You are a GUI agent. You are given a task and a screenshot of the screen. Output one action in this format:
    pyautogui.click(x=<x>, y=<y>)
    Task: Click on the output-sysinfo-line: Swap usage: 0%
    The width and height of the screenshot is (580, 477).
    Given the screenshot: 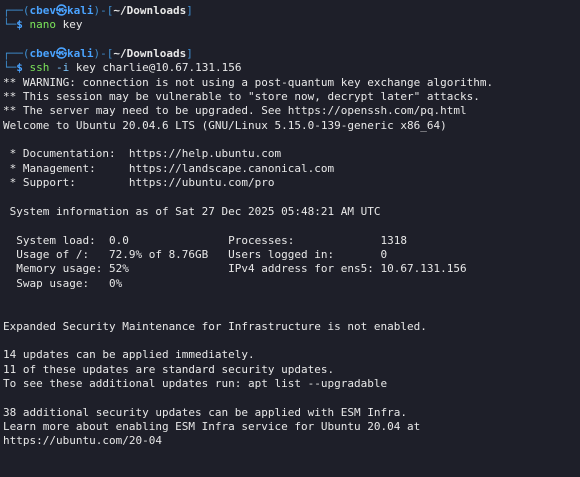 What is the action you would take?
    pyautogui.click(x=63, y=283)
    